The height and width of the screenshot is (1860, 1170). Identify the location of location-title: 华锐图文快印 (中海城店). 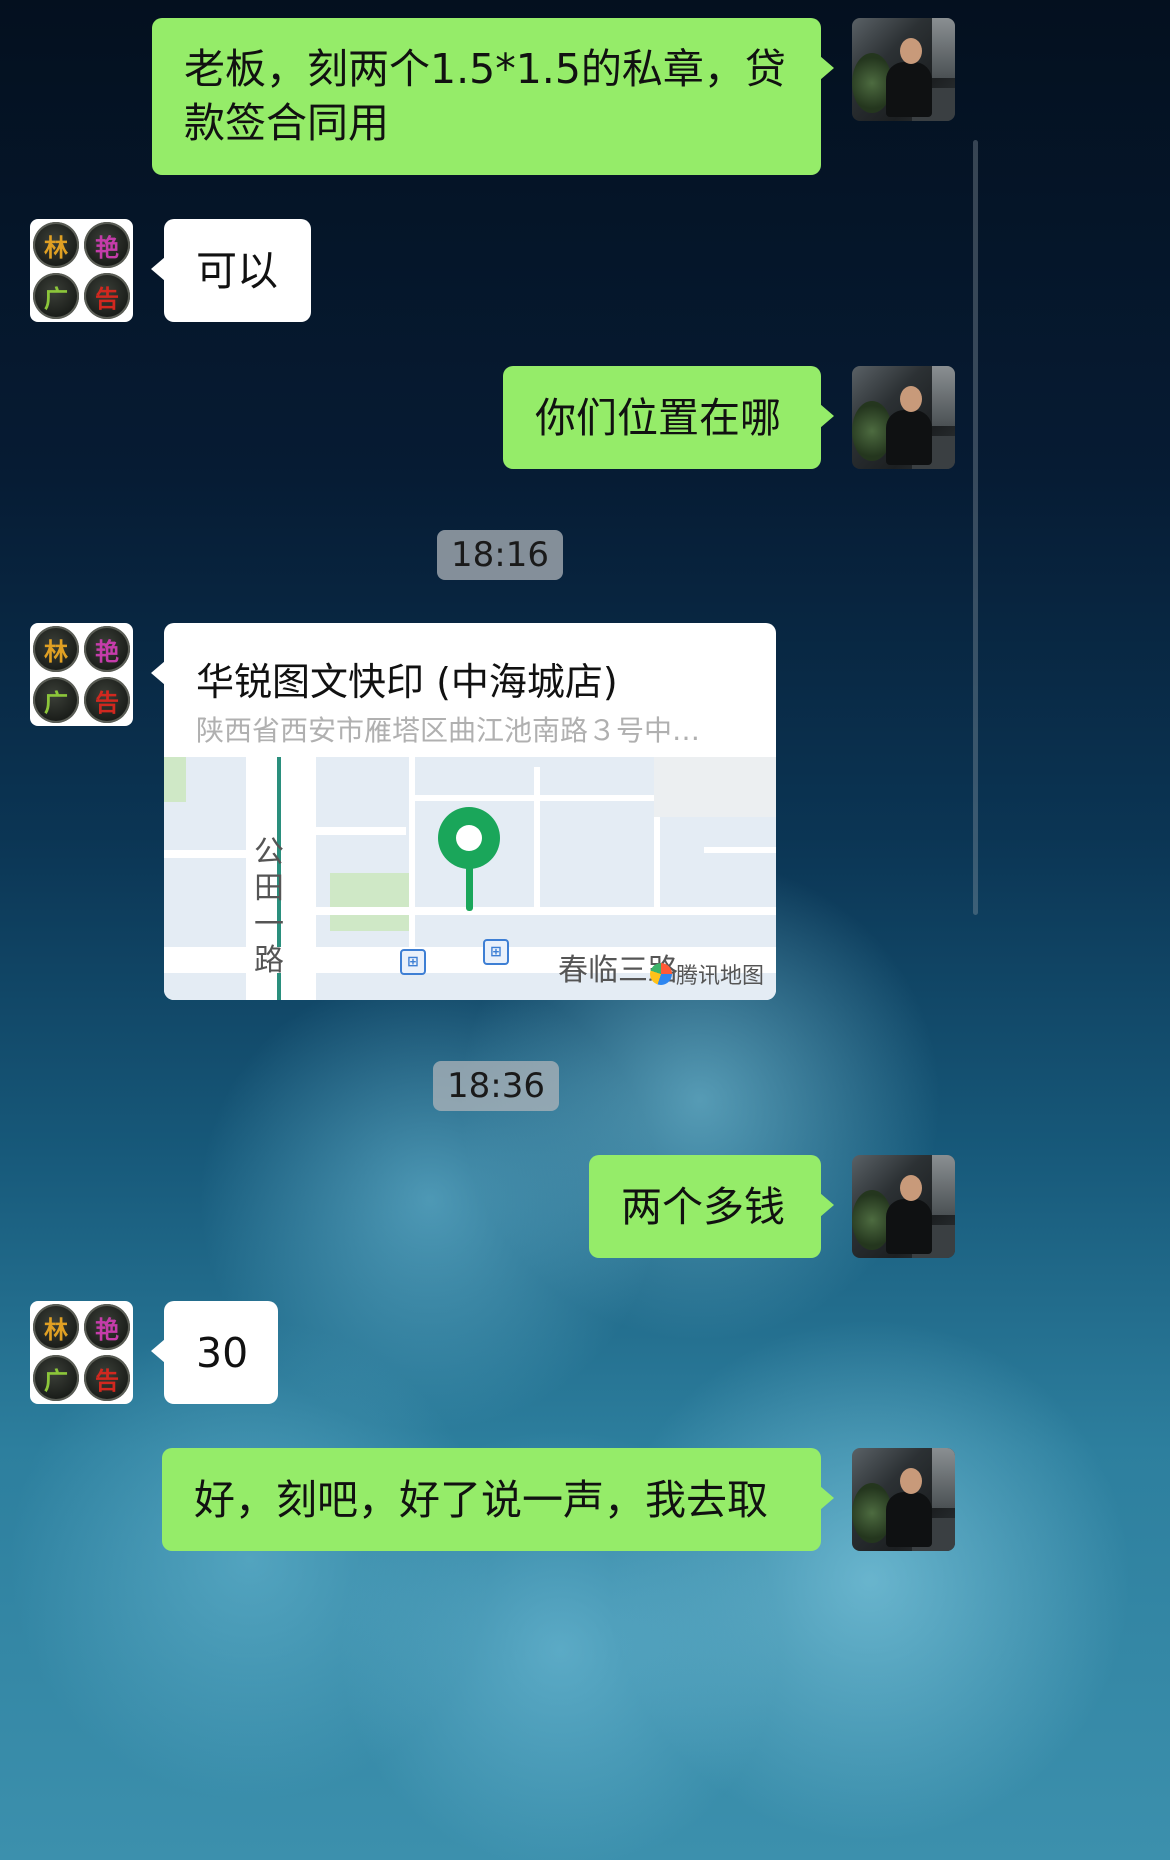
(407, 682).